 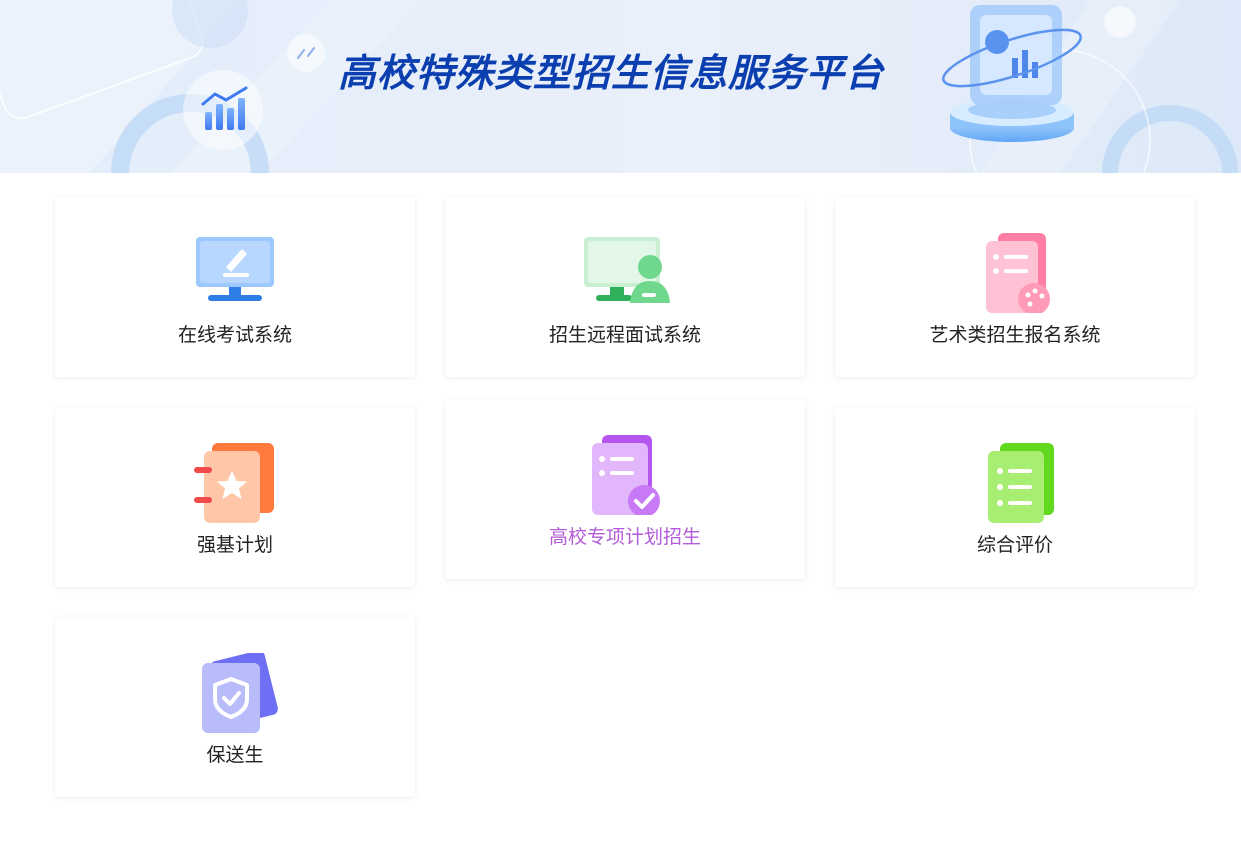 What do you see at coordinates (1018, 273) in the screenshot?
I see `list-palette-icon` at bounding box center [1018, 273].